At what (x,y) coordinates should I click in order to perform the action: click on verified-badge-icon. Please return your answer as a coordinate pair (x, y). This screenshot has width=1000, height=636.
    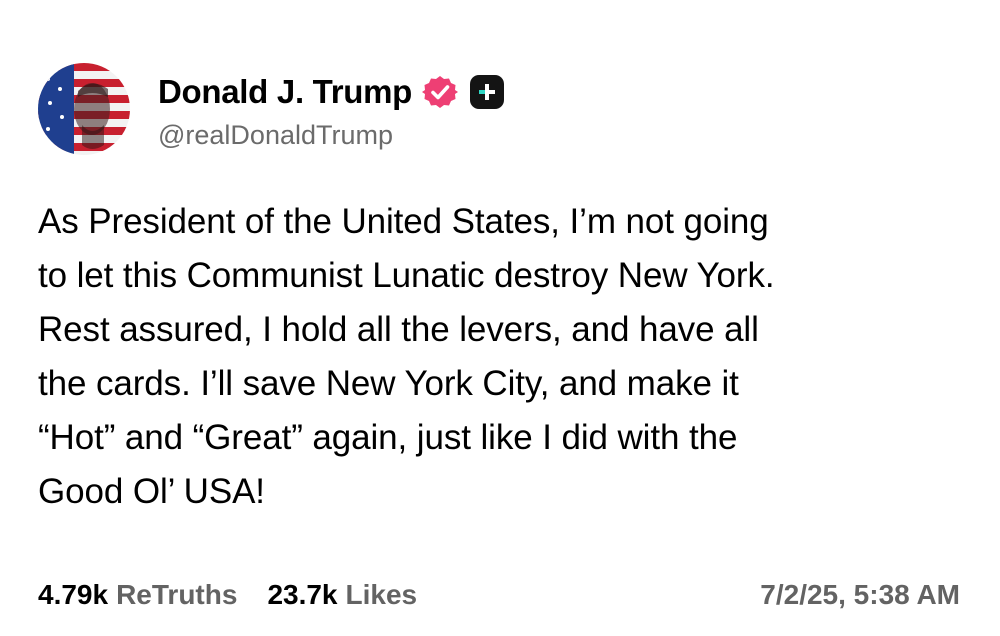
    Looking at the image, I should click on (440, 91).